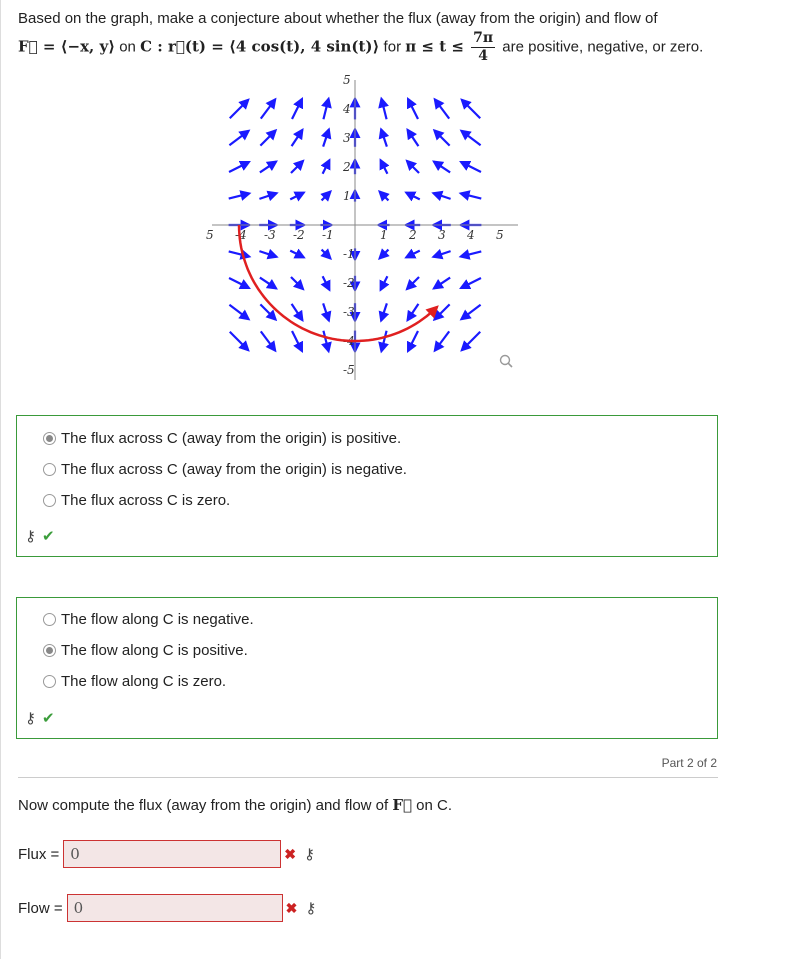 This screenshot has width=787, height=959. Describe the element at coordinates (40, 536) in the screenshot. I see `flux-feedback: ⚷ ✔` at that location.